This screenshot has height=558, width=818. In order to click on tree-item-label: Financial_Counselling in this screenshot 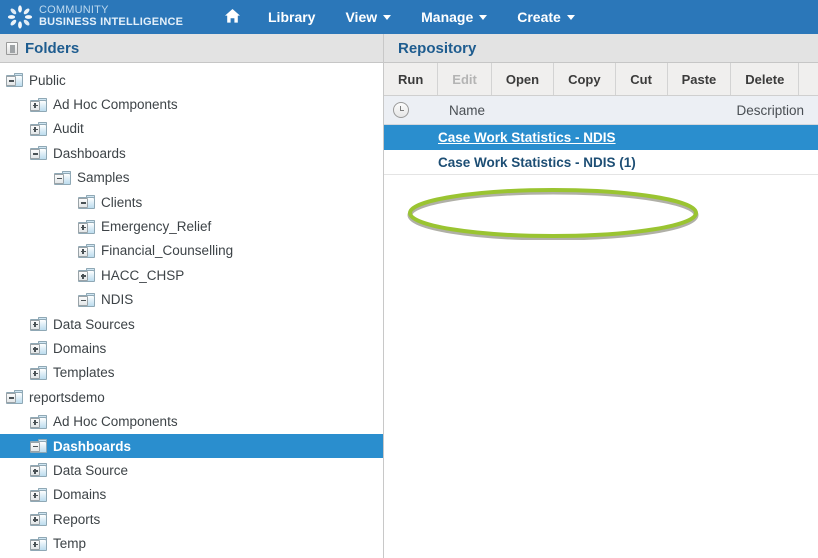, I will do `click(167, 251)`.